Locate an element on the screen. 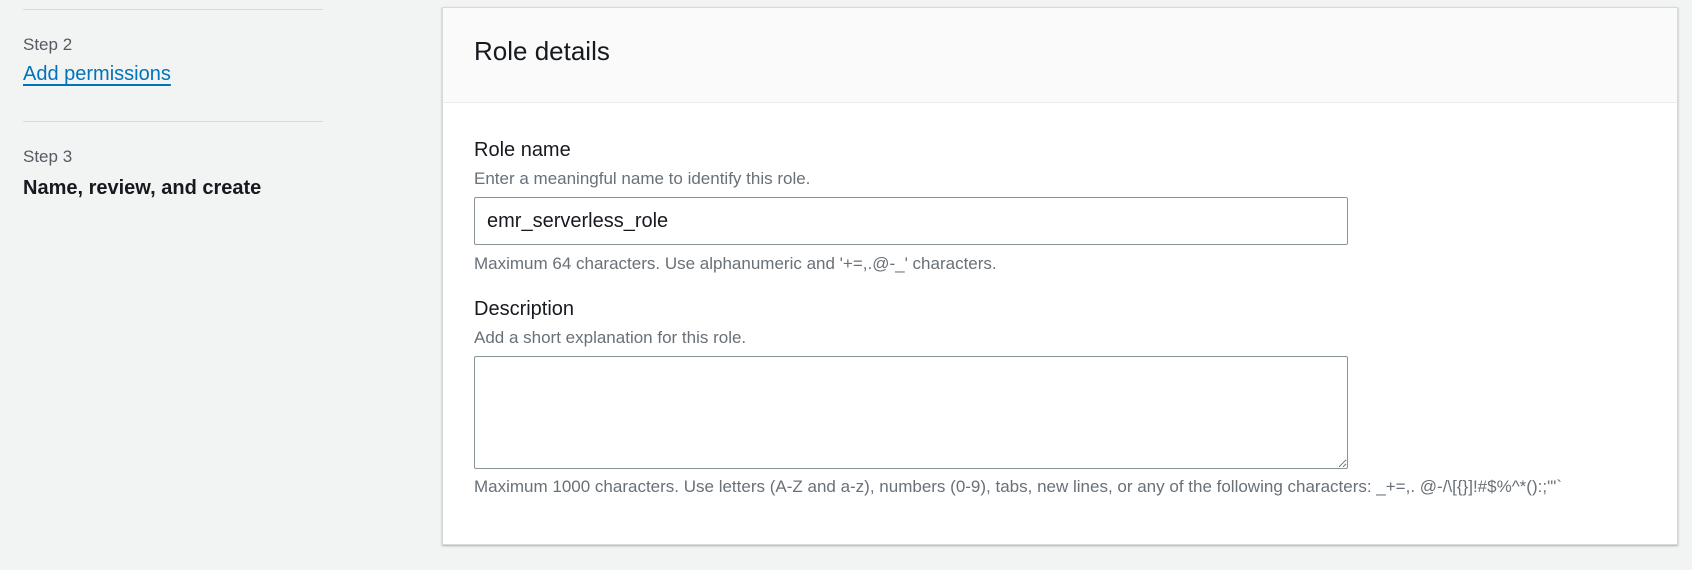  panel-title: Role details is located at coordinates (542, 51).